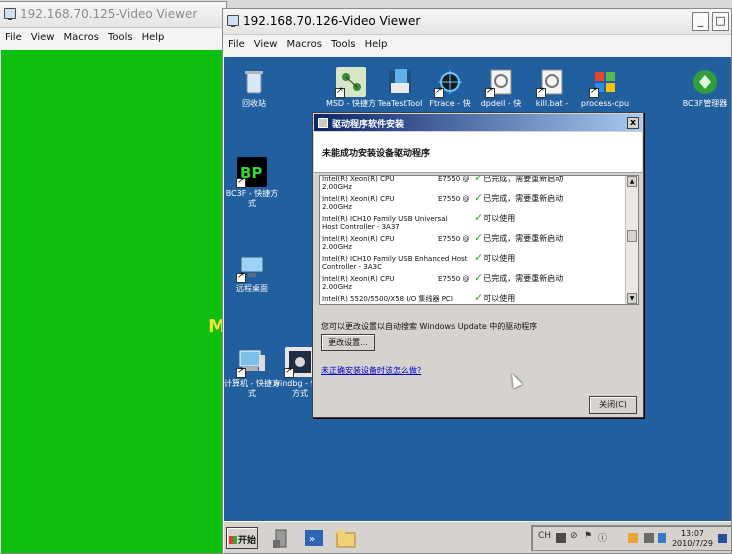  Describe the element at coordinates (720, 21) in the screenshot. I see `restore-button: □` at that location.